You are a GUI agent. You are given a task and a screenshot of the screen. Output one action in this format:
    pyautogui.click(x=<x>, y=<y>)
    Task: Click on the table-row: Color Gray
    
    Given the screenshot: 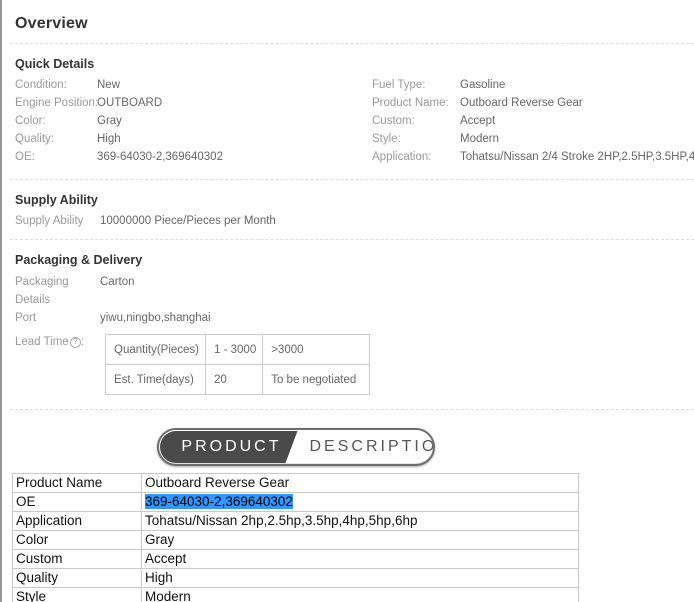 What is the action you would take?
    pyautogui.click(x=295, y=540)
    